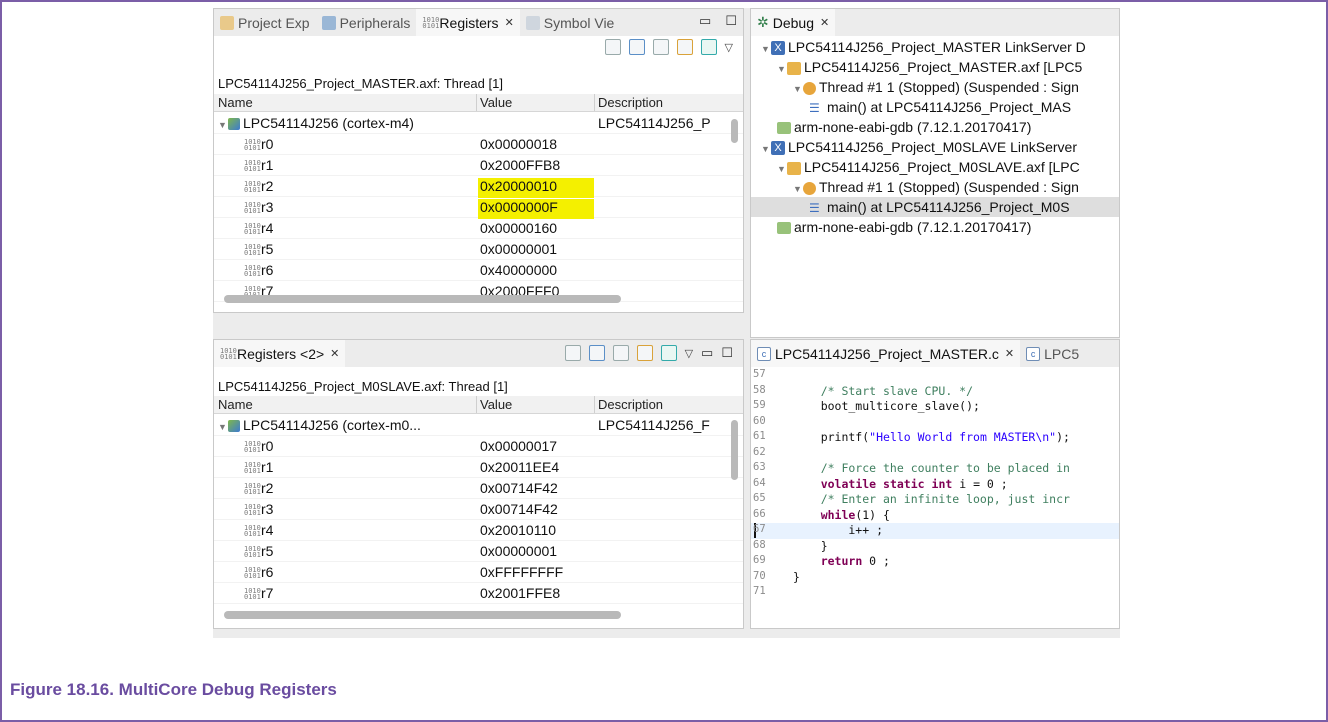 This screenshot has height=722, width=1328. Describe the element at coordinates (935, 207) in the screenshot. I see `debug-tree-item-frame: ☰ main() at LPC54114J256_Project_M0S` at that location.